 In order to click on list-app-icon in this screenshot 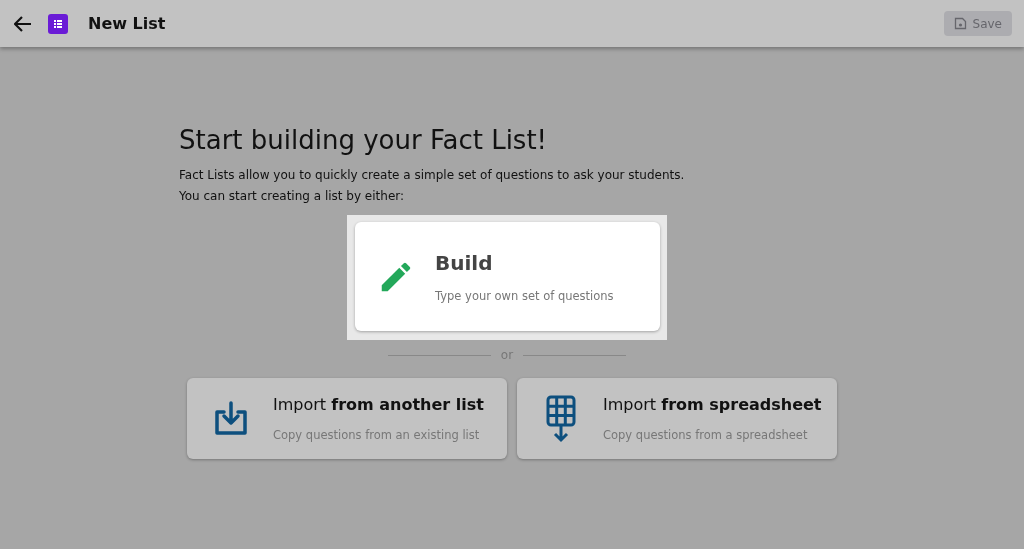, I will do `click(58, 23)`.